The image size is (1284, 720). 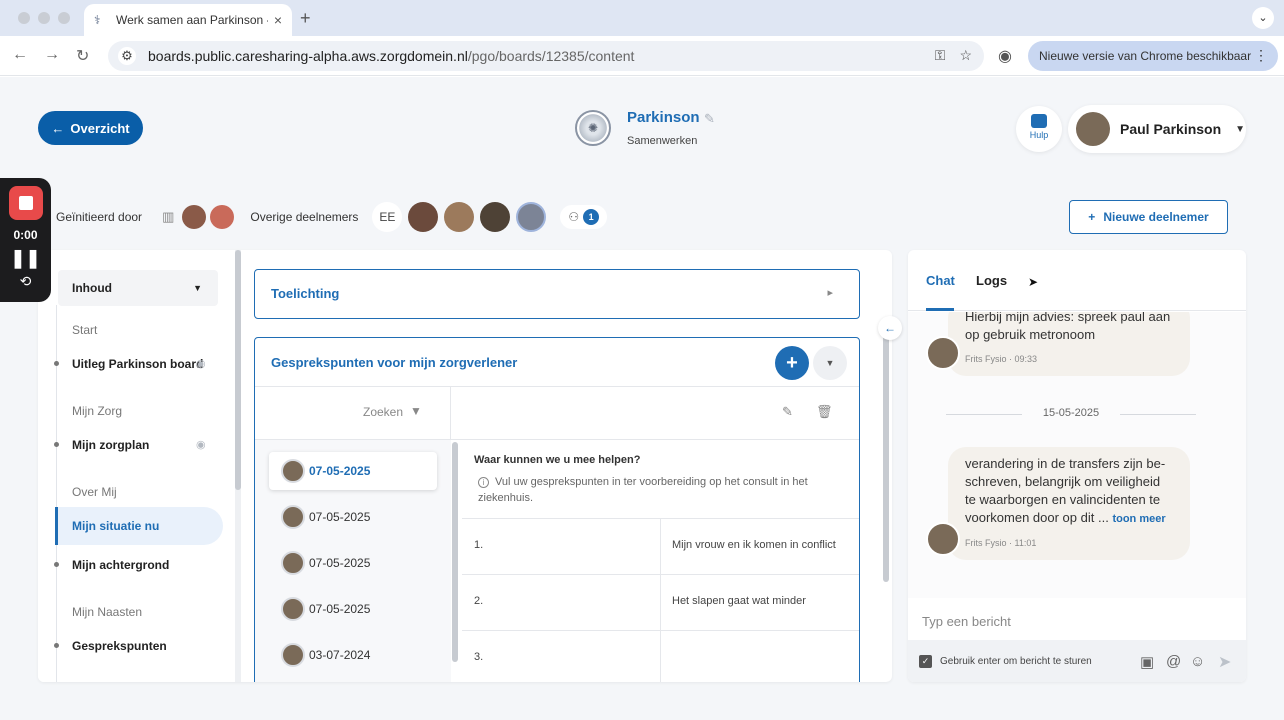 What do you see at coordinates (353, 655) in the screenshot?
I see `list-item: 03-07-2024` at bounding box center [353, 655].